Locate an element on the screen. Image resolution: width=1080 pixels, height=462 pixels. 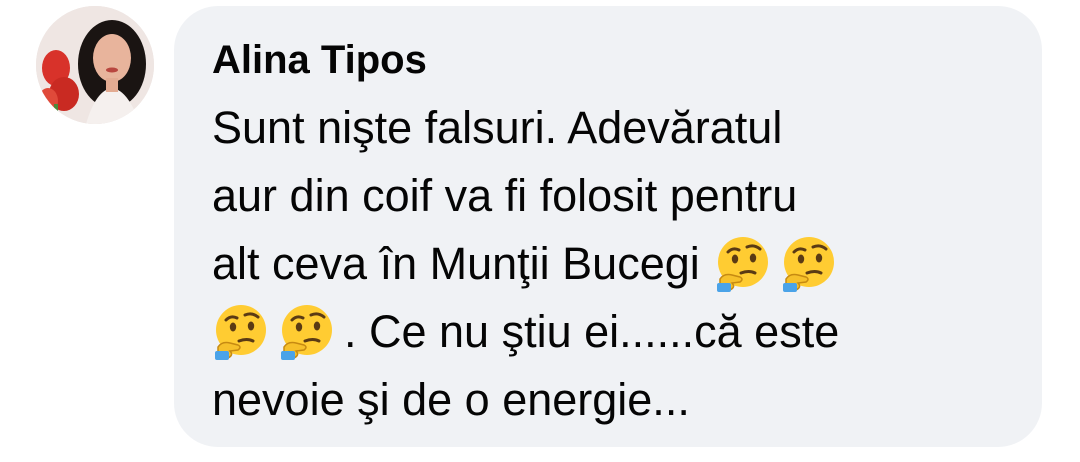
comment-text-line: alt ceva în Munţii Bucegi is located at coordinates (612, 264).